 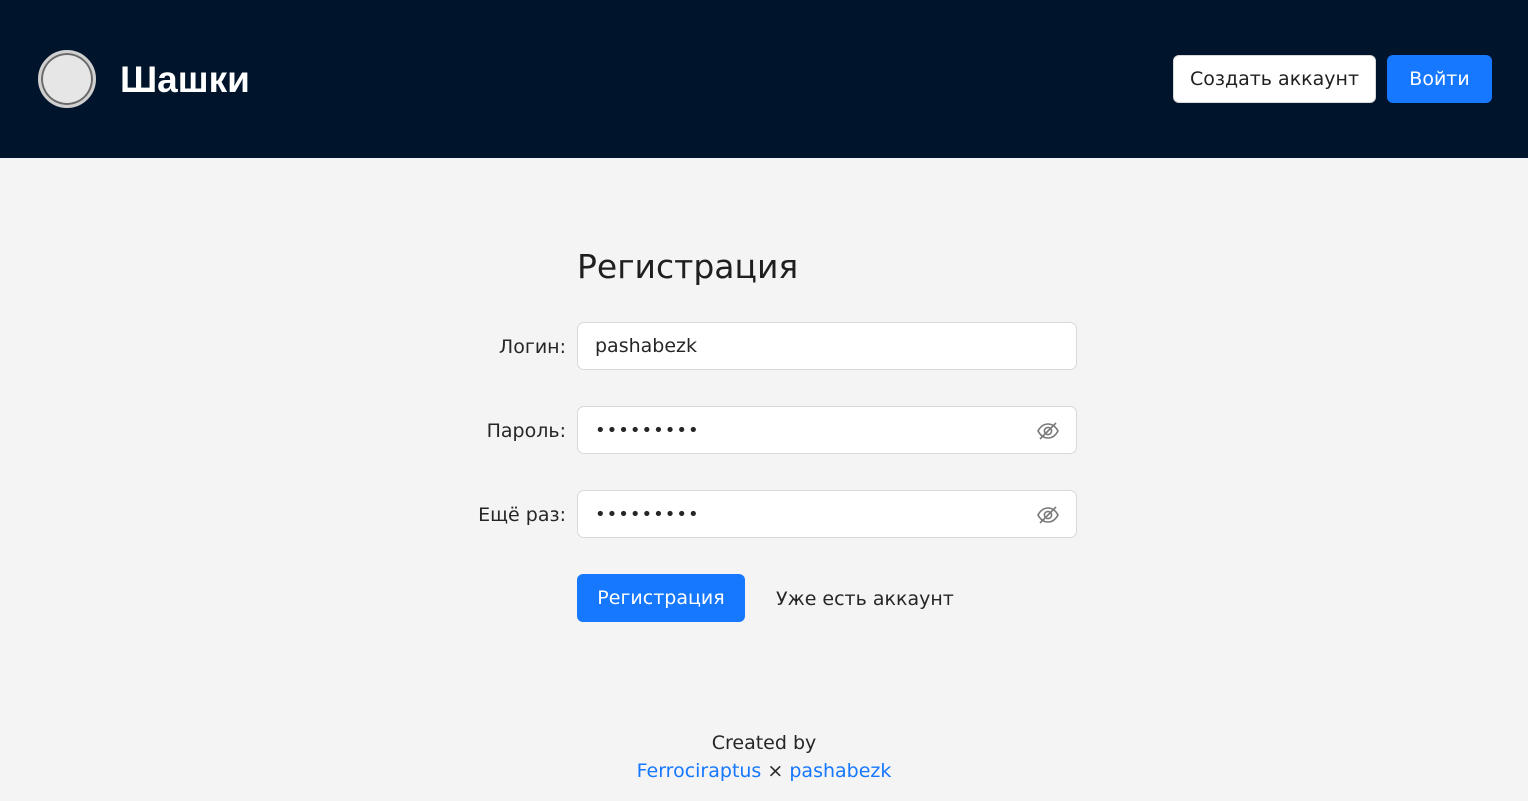 I want to click on create-account-button: Создать аккаунт, so click(x=1274, y=79).